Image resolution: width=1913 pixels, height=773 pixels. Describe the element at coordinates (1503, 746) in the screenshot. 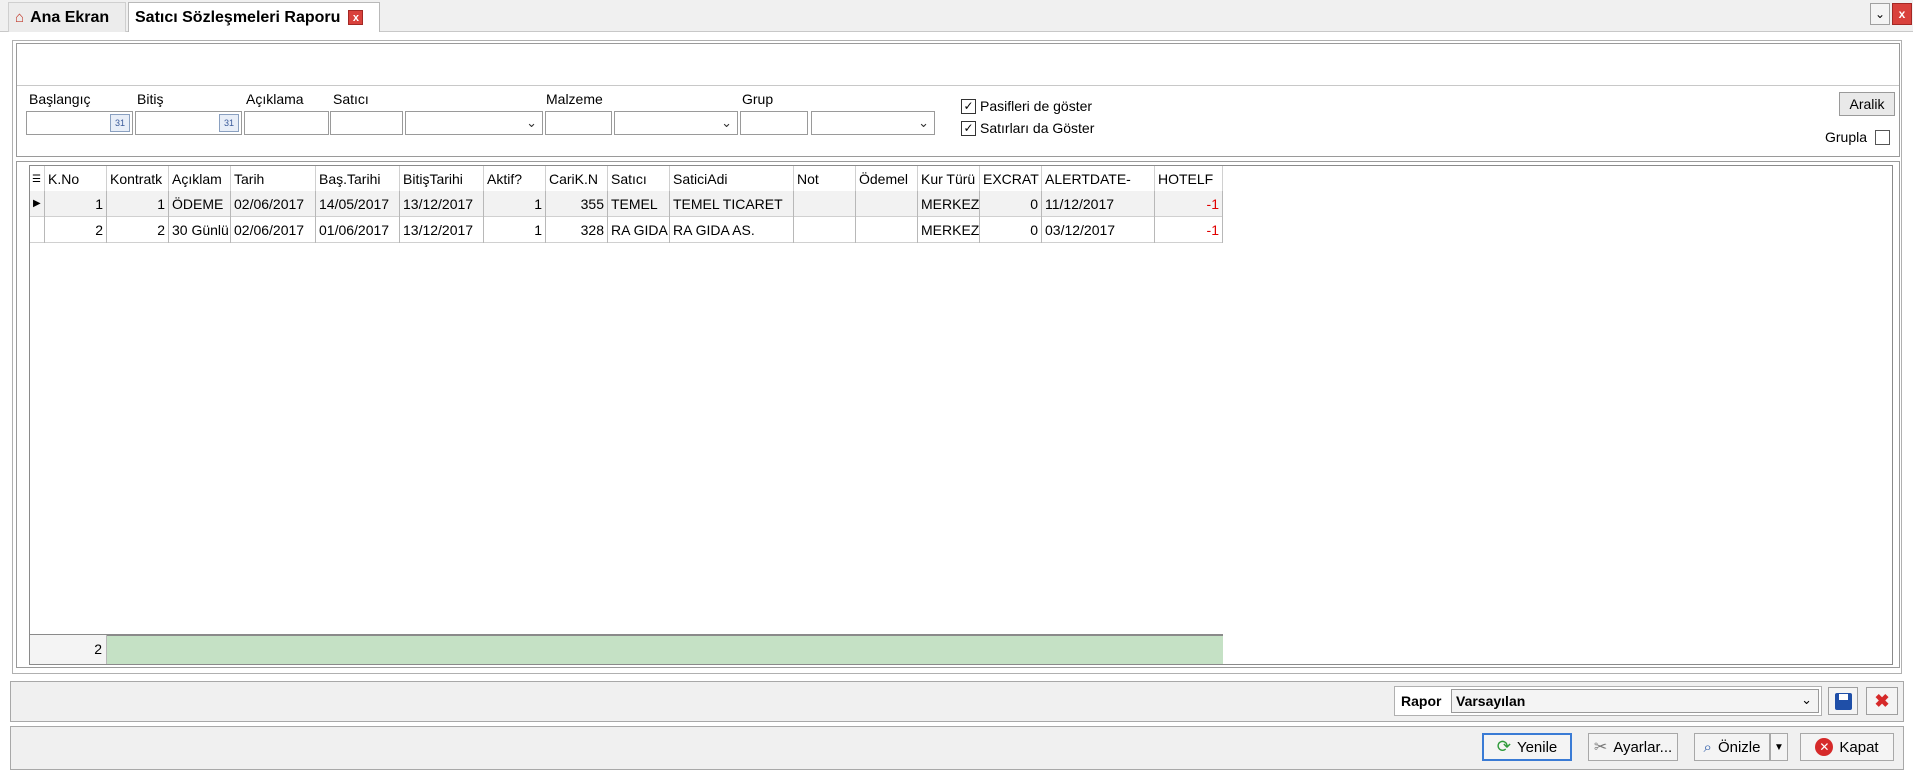

I see `refresh-icon: ⟳` at that location.